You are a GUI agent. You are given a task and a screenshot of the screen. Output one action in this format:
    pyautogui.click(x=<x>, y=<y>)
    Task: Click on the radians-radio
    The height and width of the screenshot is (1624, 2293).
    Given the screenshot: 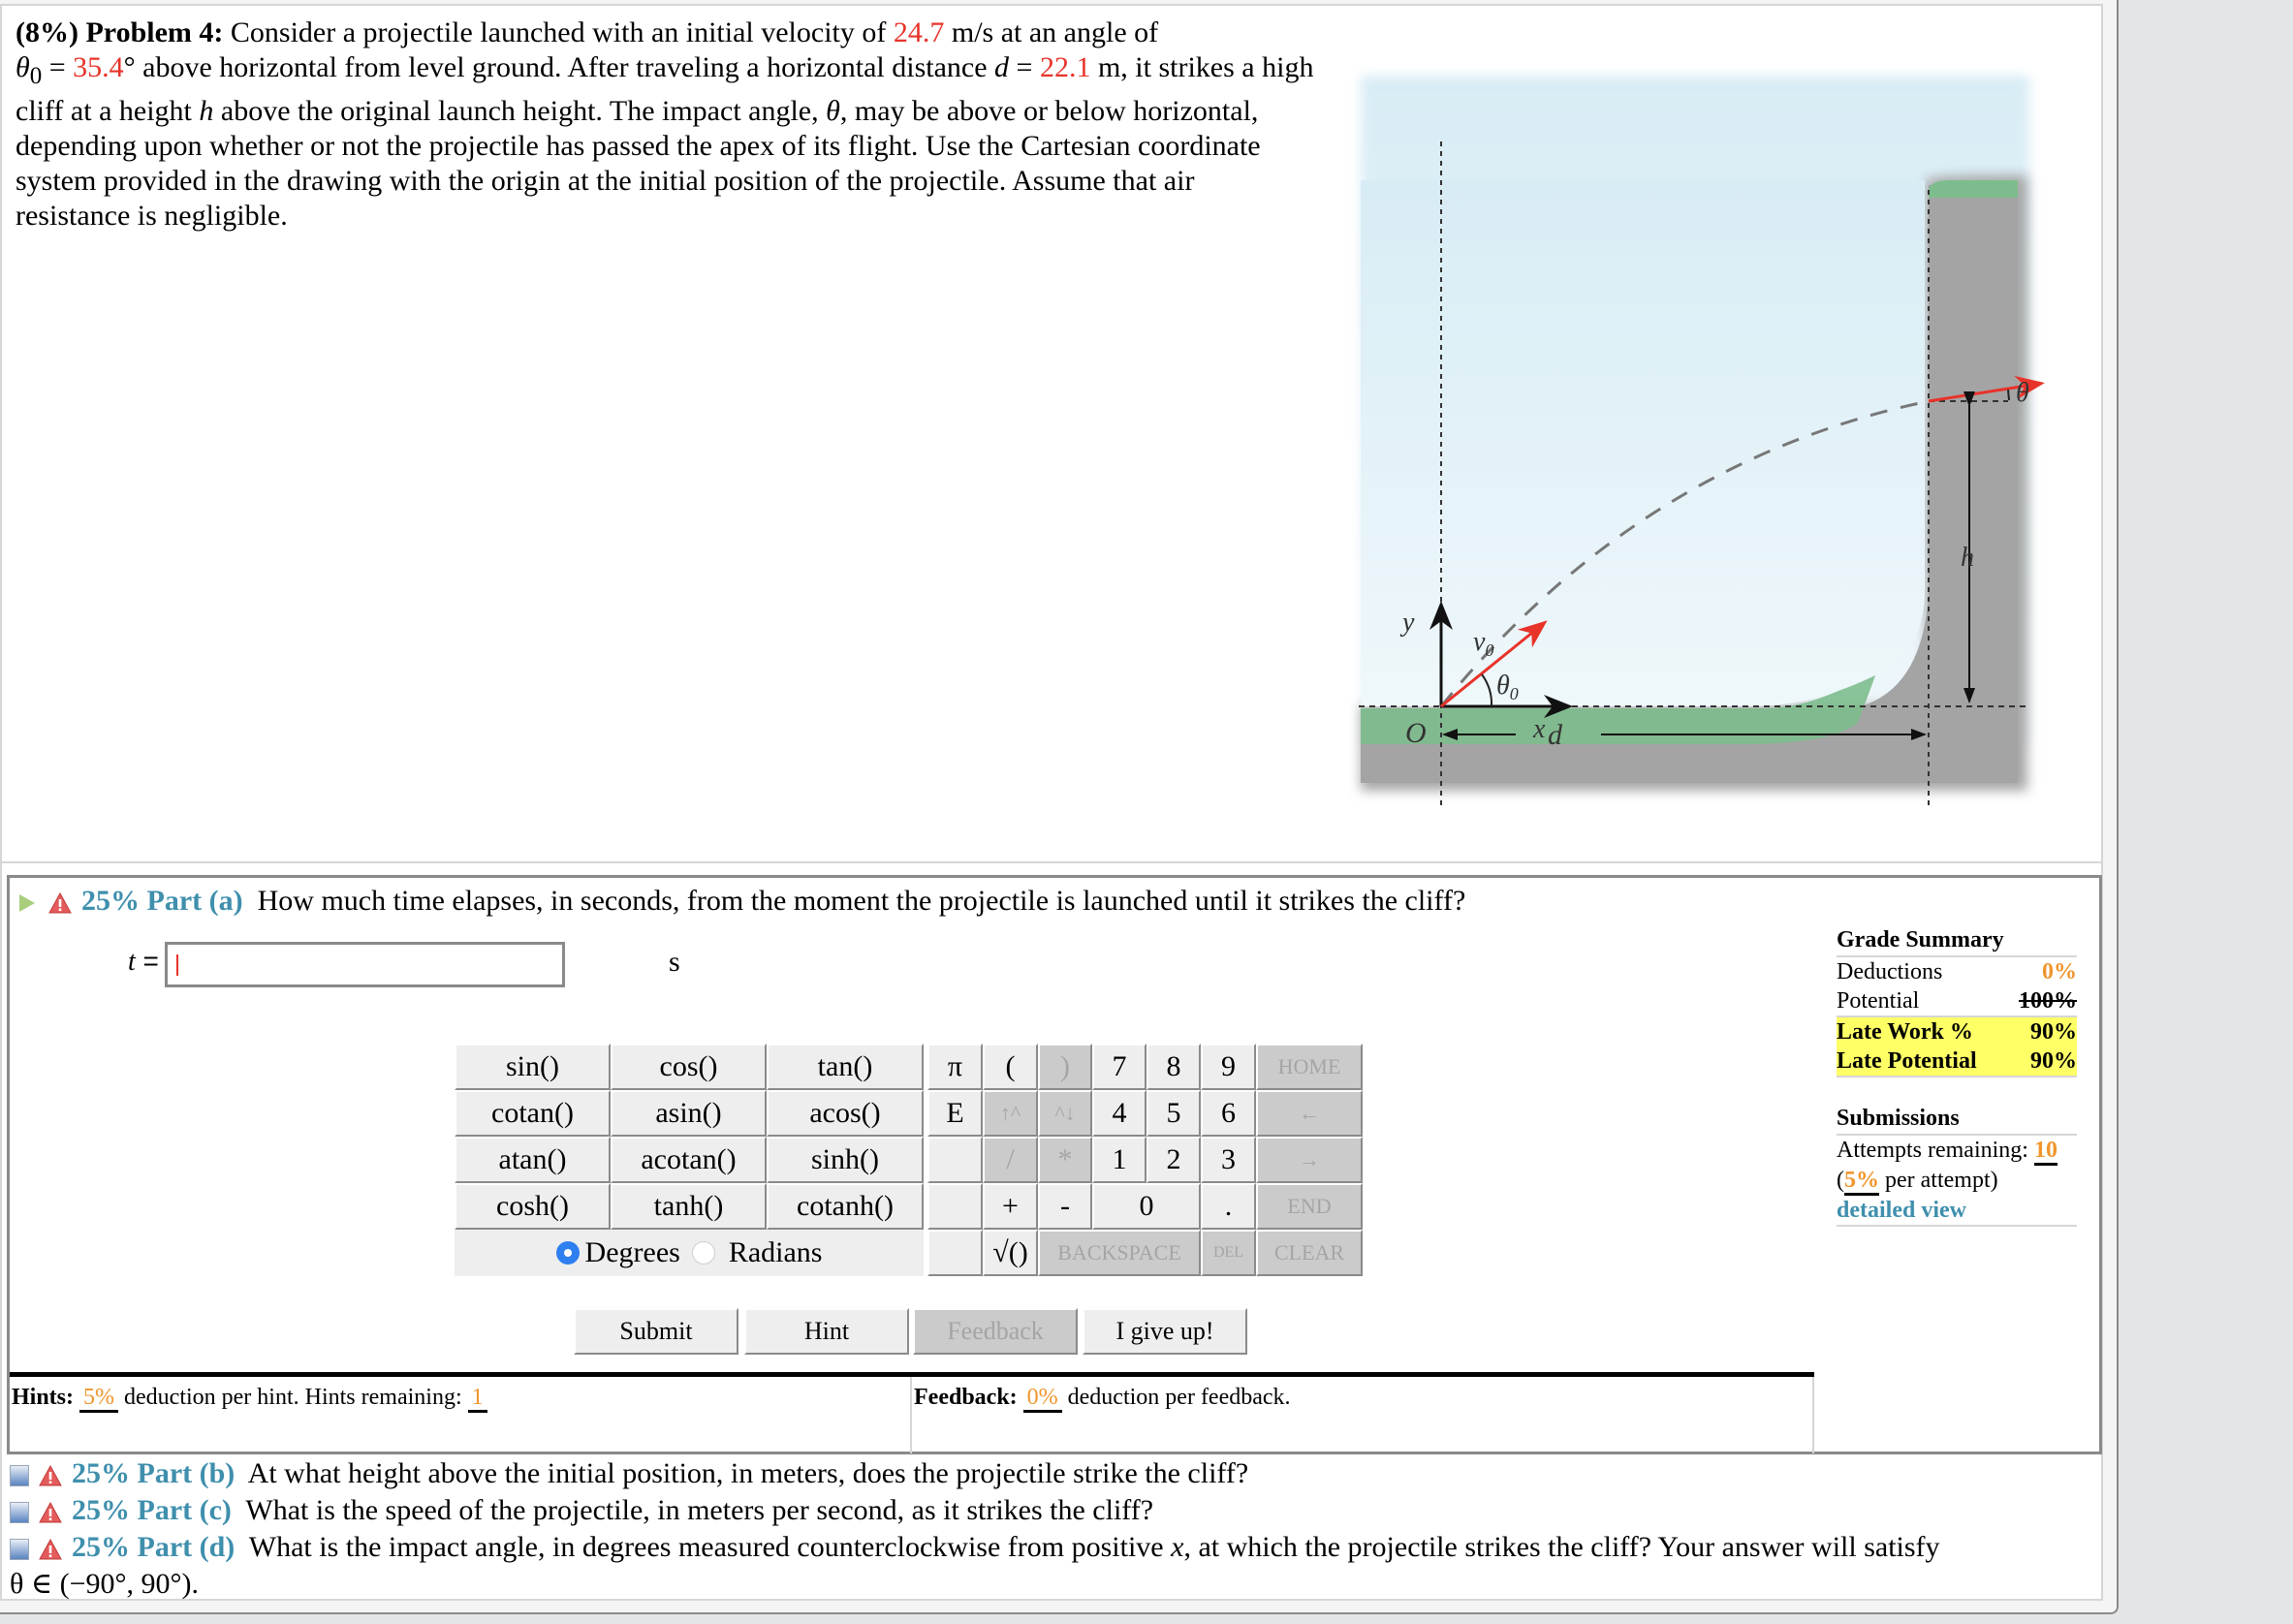 What is the action you would take?
    pyautogui.click(x=703, y=1253)
    